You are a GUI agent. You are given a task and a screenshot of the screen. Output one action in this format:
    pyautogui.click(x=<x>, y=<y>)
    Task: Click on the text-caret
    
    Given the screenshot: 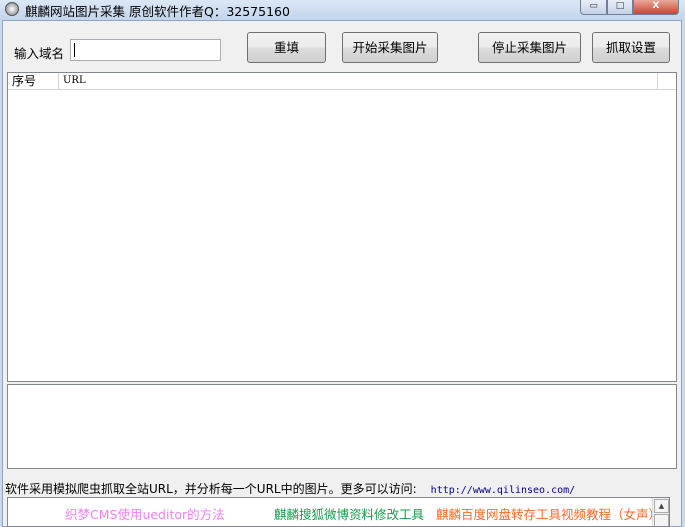 What is the action you would take?
    pyautogui.click(x=74, y=50)
    